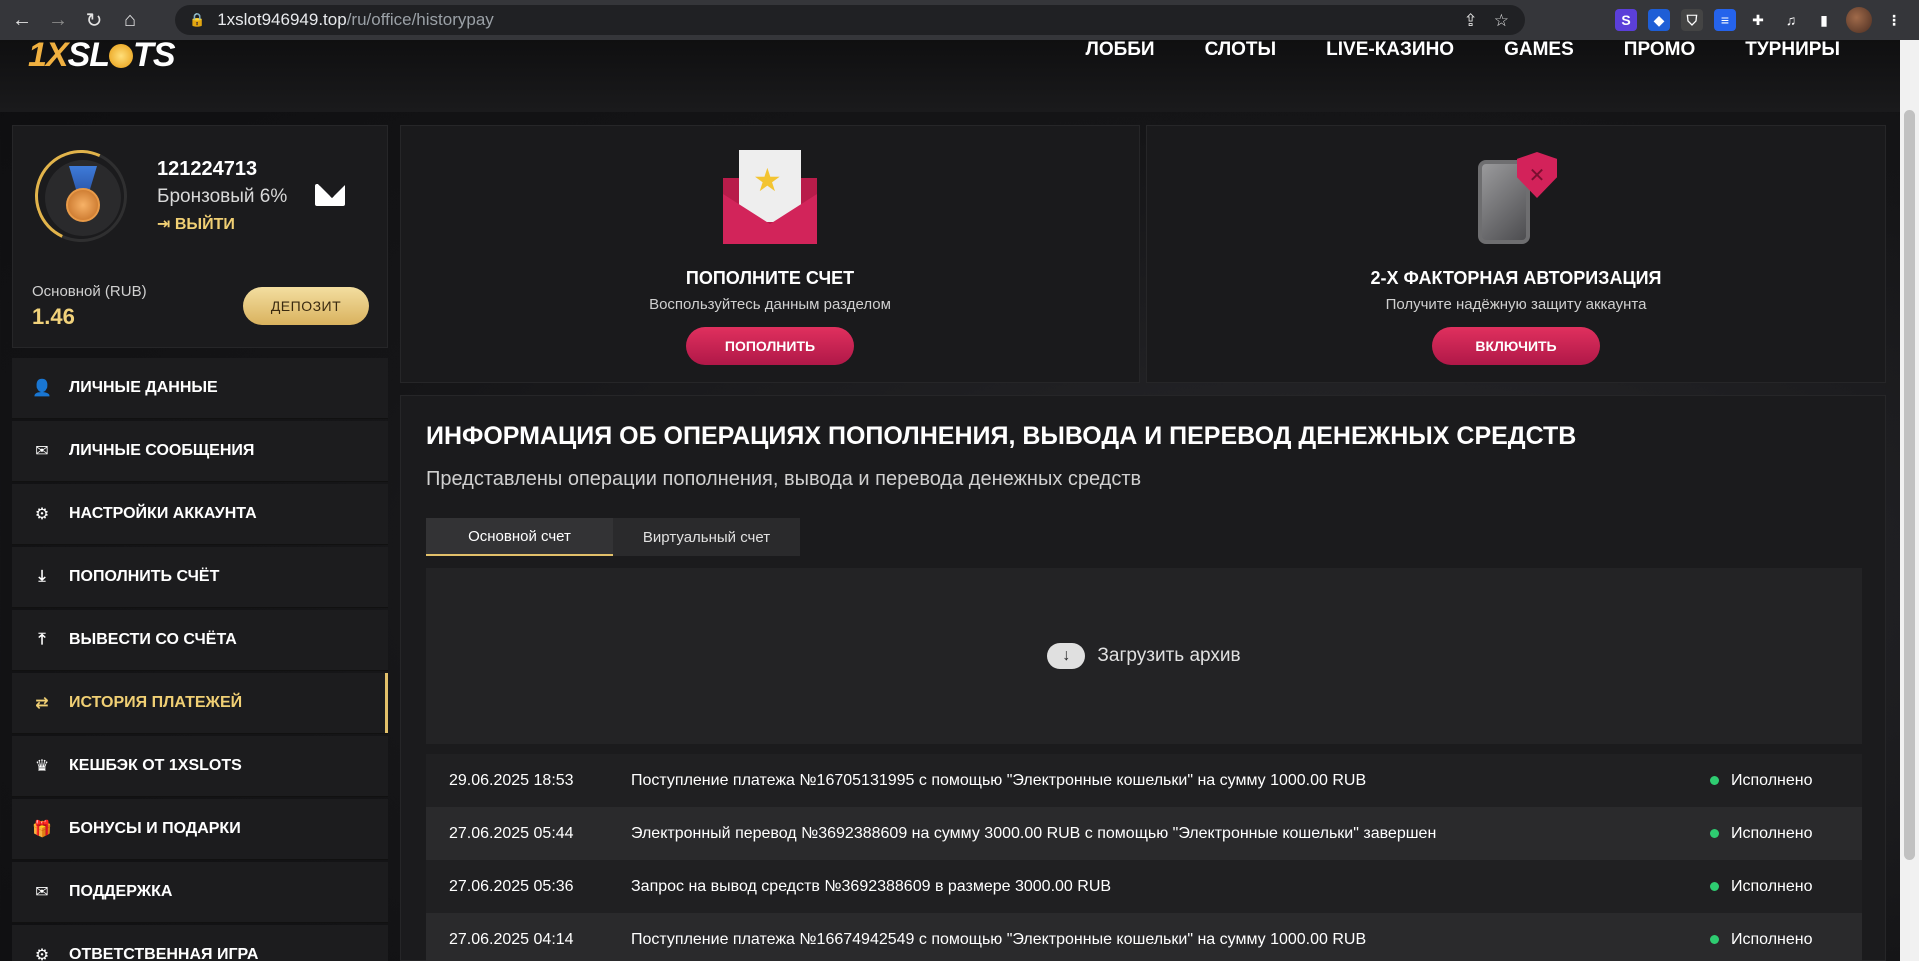 The image size is (1919, 961). Describe the element at coordinates (511, 886) in the screenshot. I see `row-date: 27.06.2025 05:36` at that location.